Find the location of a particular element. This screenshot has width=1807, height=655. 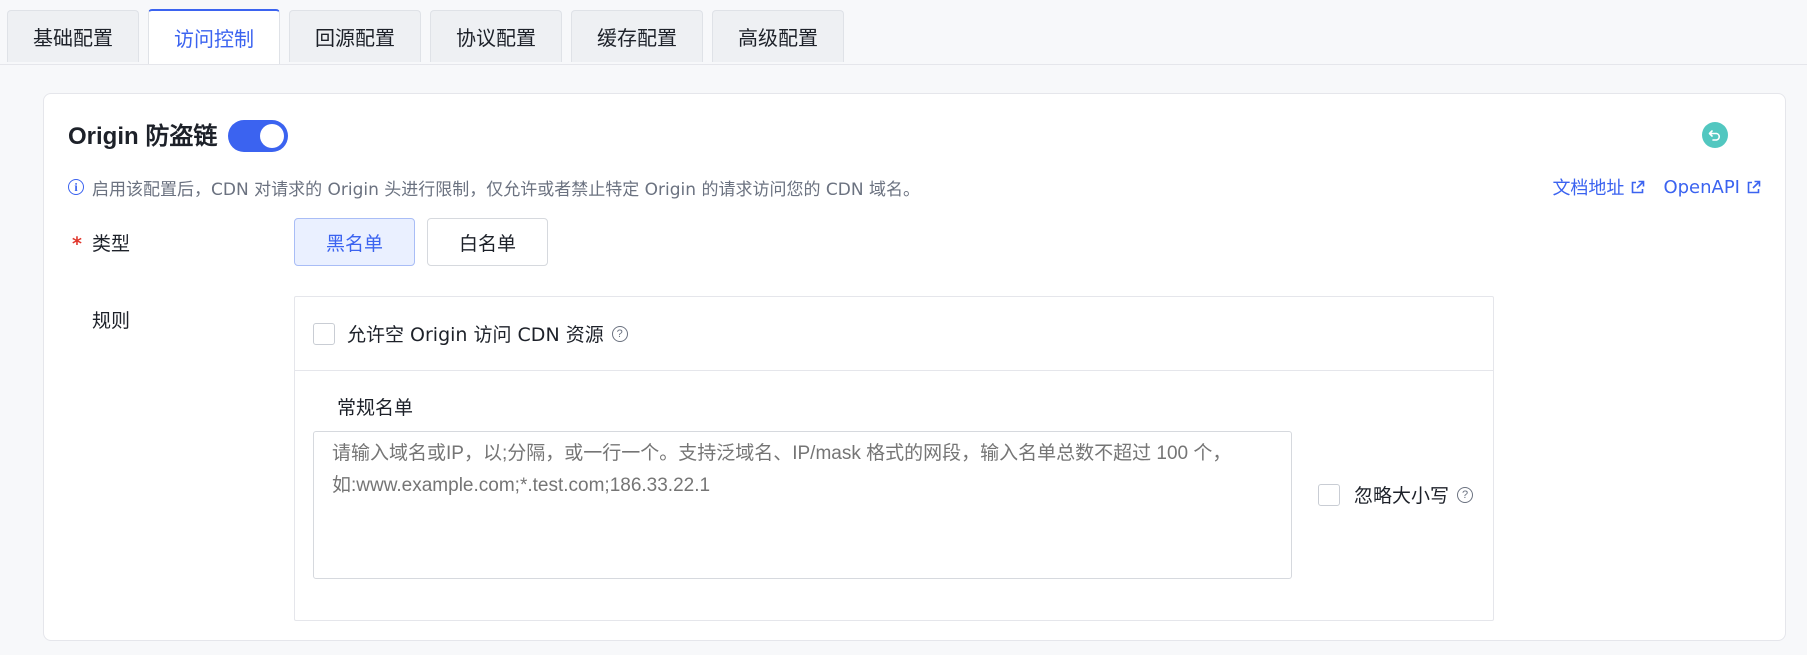

allow-empty-label: 允许空 Origin 访问 CDN 资源 is located at coordinates (475, 335).